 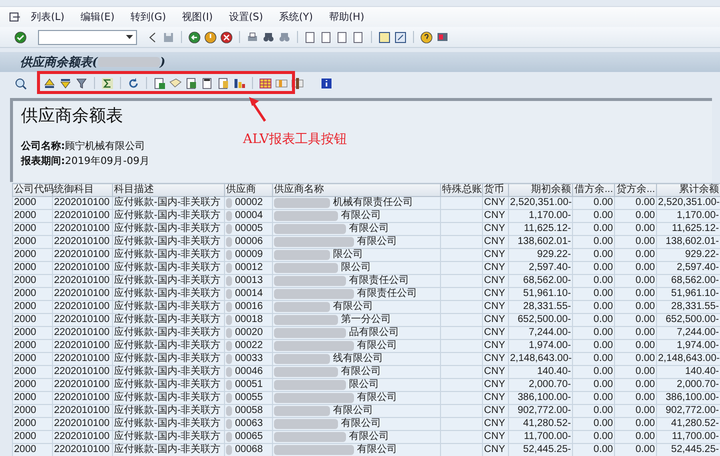 What do you see at coordinates (540, 281) in the screenshot?
I see `table-cell: 68,562.00-` at bounding box center [540, 281].